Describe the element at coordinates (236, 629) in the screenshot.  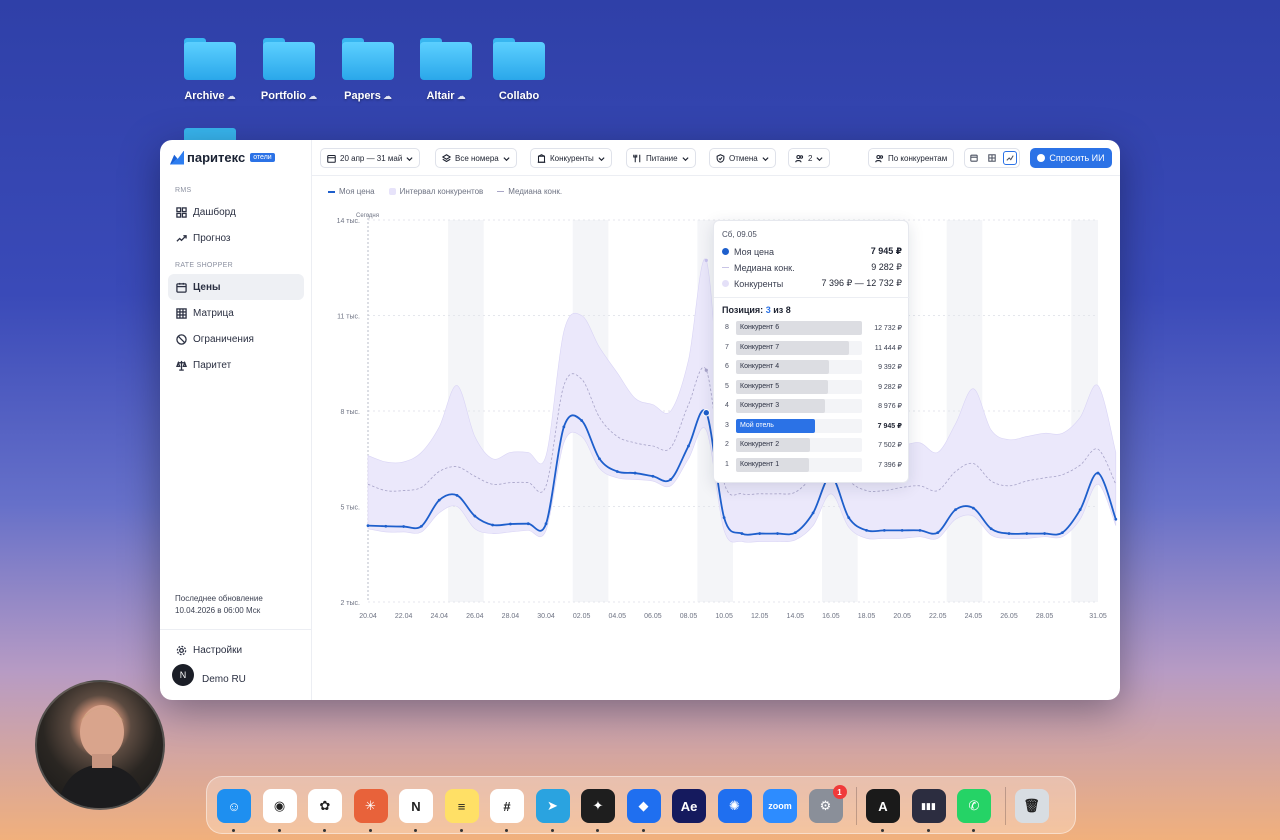
I see `divider` at that location.